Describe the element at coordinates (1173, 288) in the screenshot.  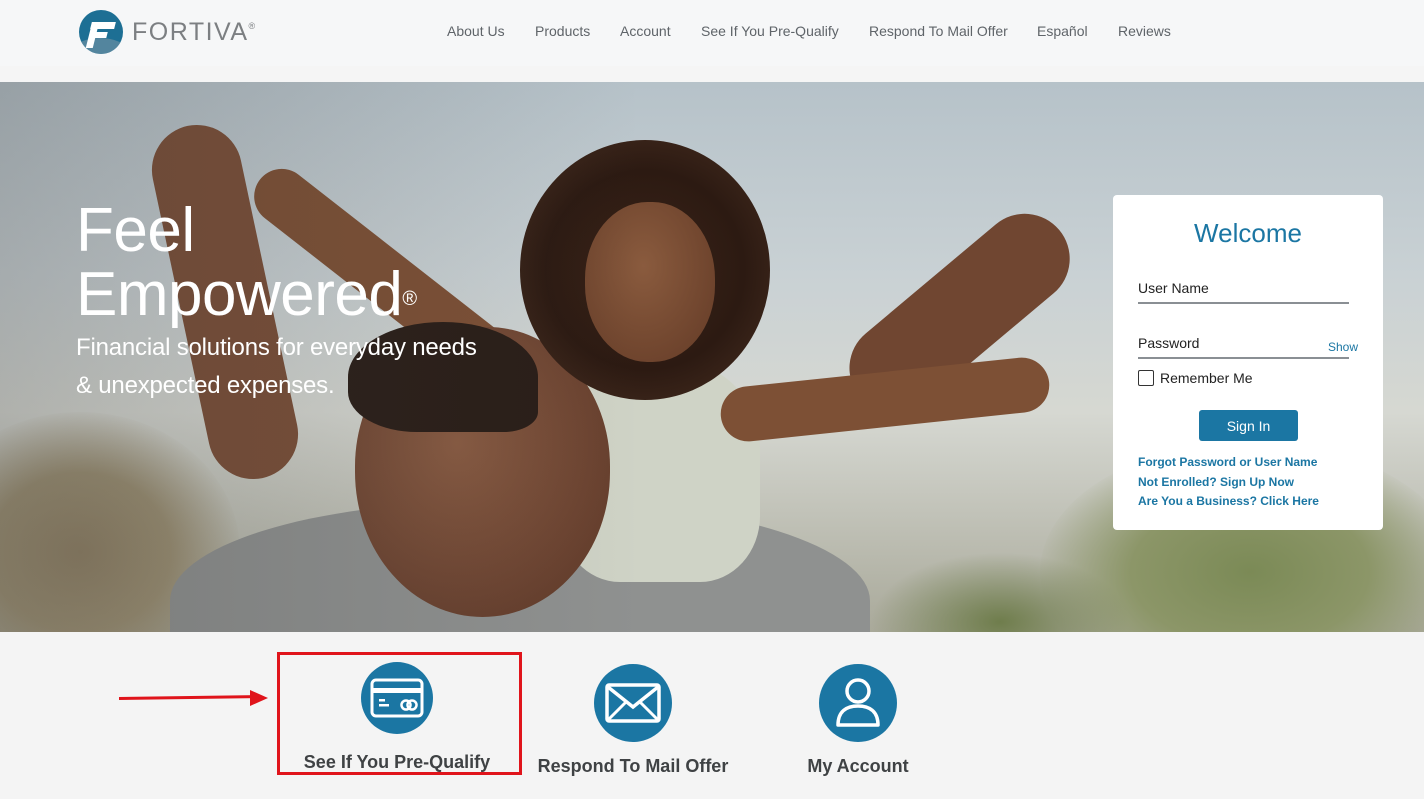
I see `username-field: User Name` at that location.